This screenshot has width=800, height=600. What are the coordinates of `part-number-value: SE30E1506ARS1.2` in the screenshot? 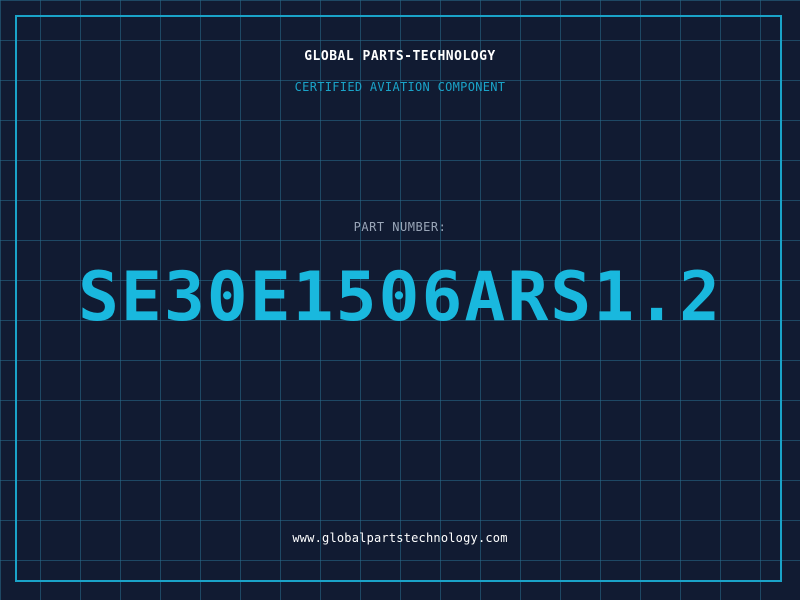 It's located at (400, 297).